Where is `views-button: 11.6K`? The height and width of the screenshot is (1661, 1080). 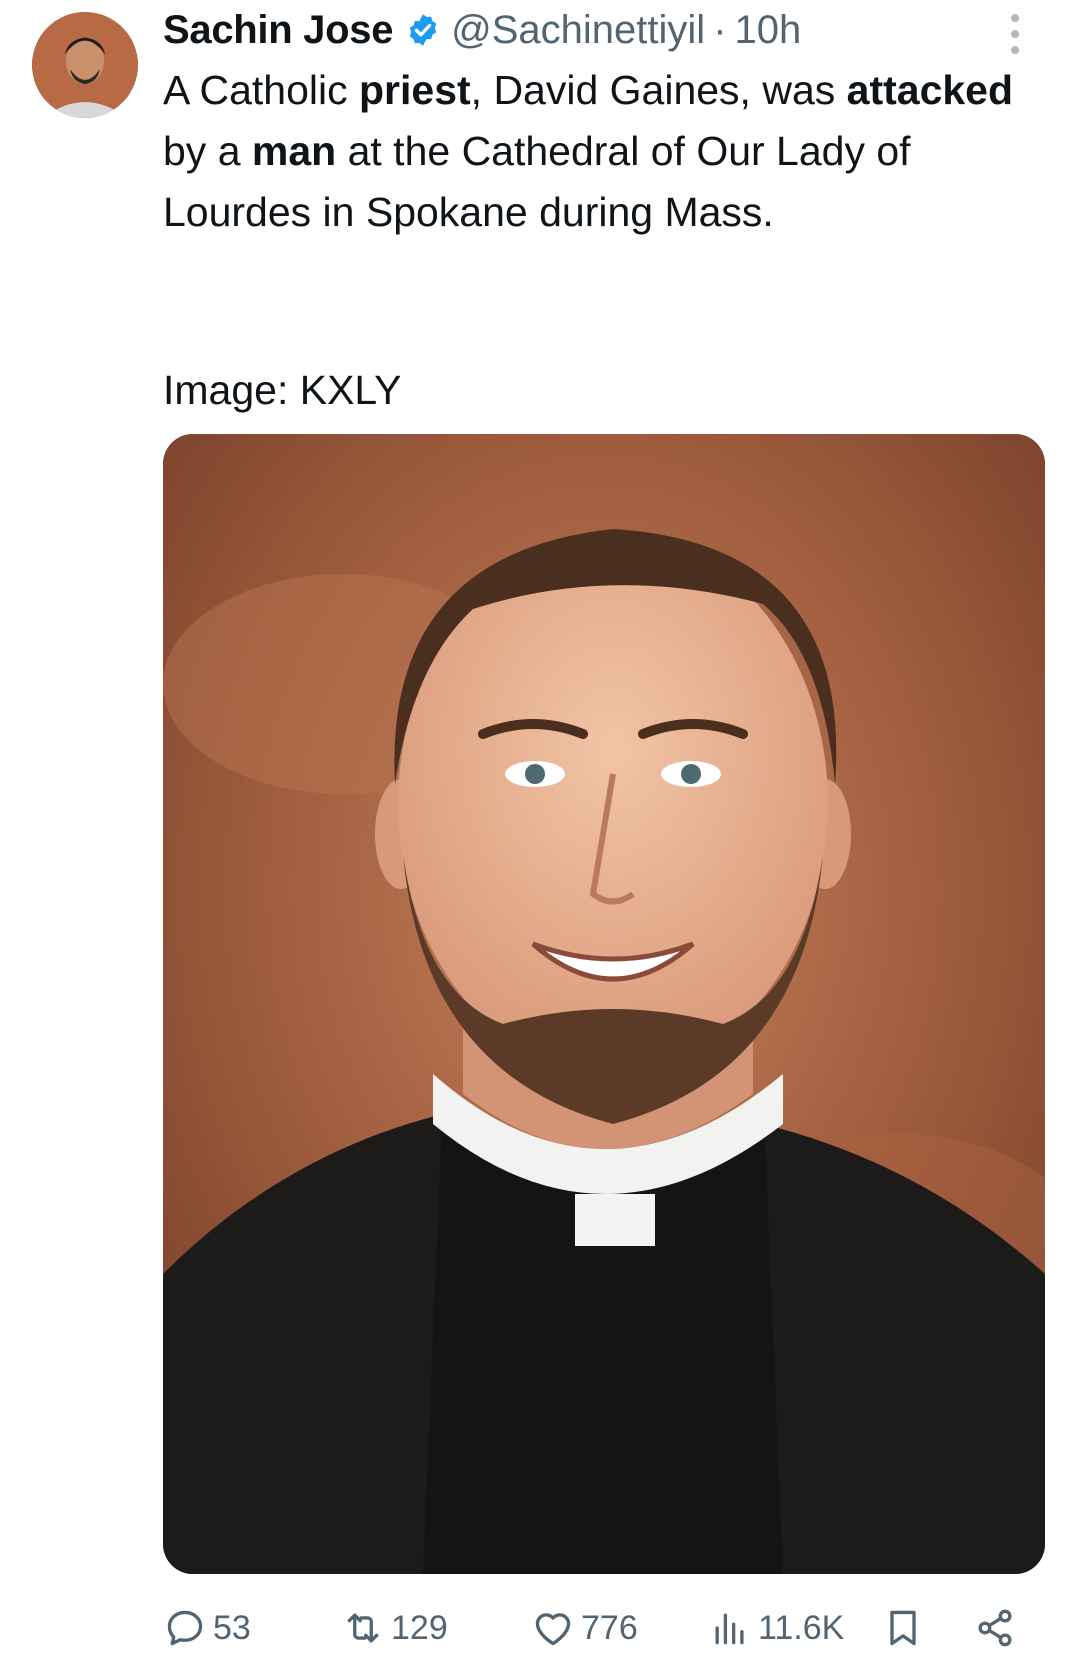
views-button: 11.6K is located at coordinates (776, 1628).